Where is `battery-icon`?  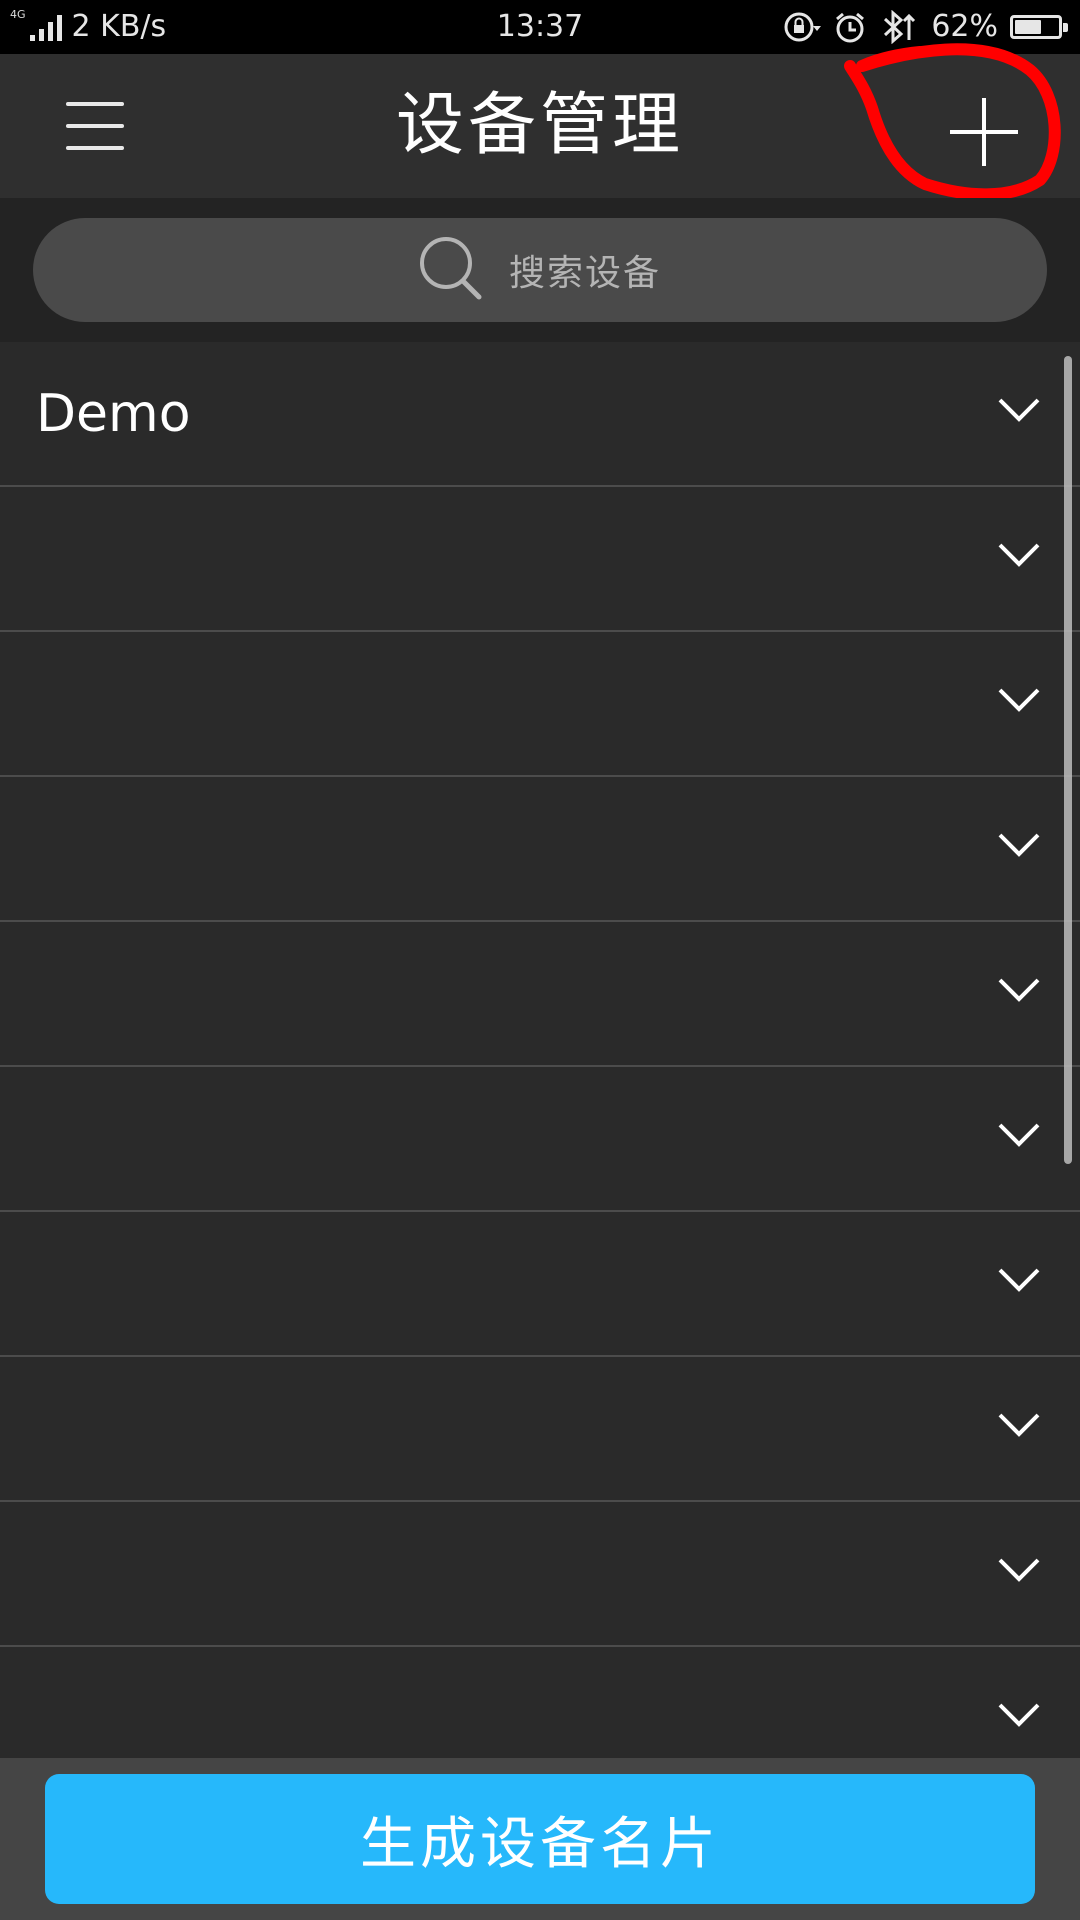
battery-icon is located at coordinates (1039, 27).